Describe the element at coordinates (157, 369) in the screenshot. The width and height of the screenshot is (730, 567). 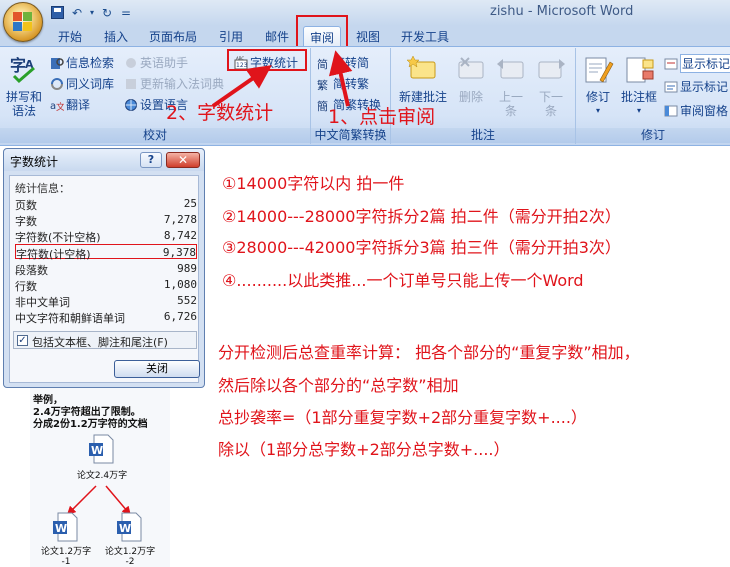
I see `close-button: 关闭` at that location.